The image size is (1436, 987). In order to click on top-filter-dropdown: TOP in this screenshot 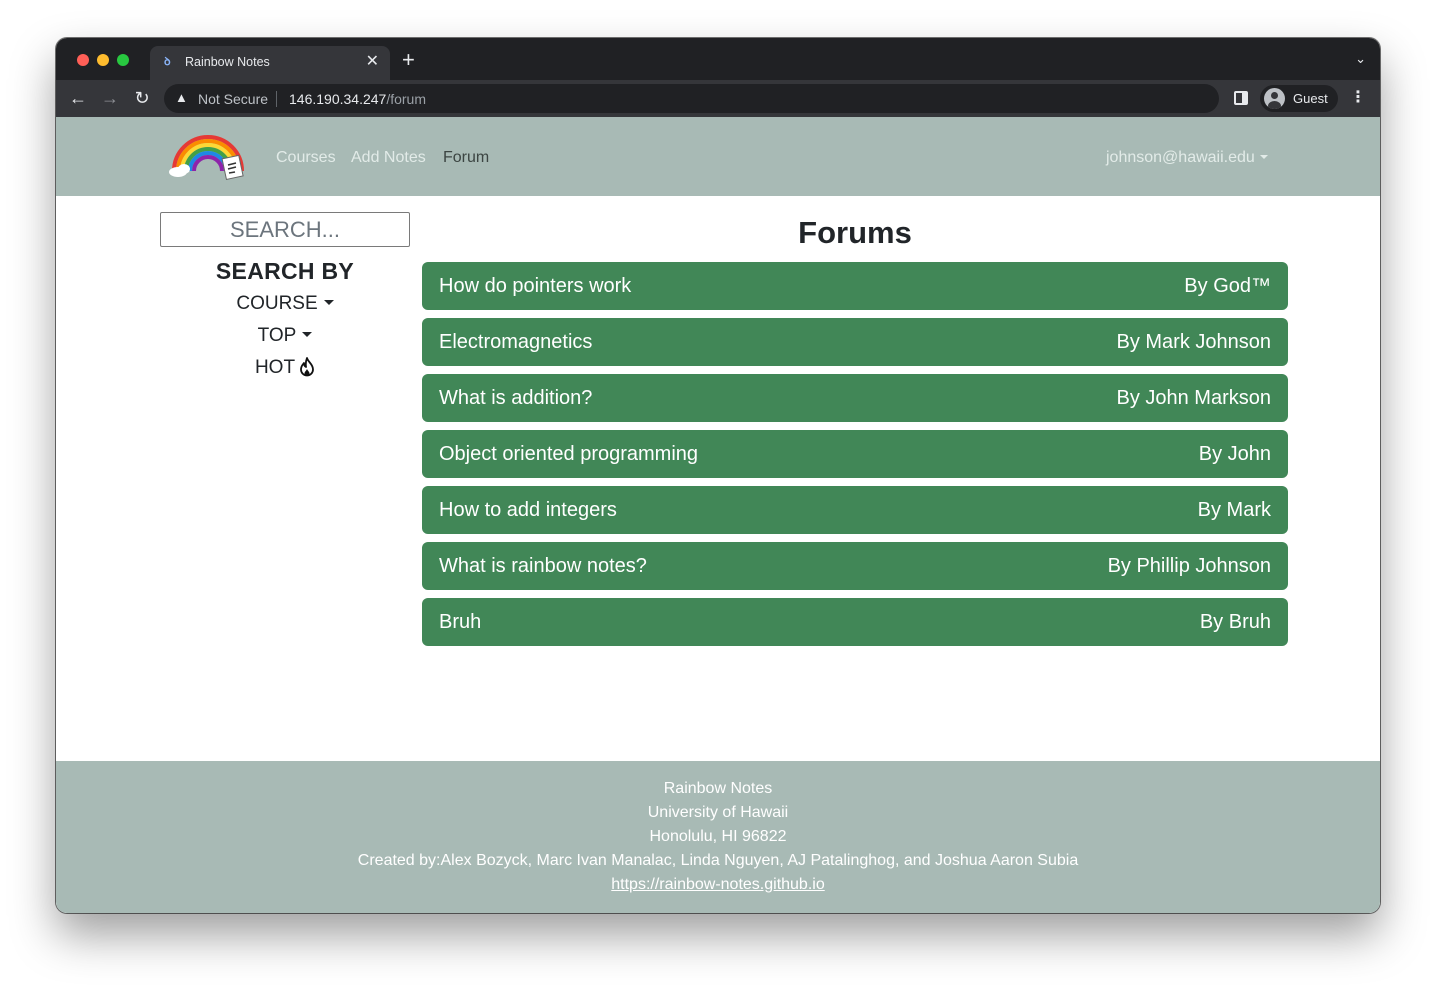, I will do `click(285, 336)`.